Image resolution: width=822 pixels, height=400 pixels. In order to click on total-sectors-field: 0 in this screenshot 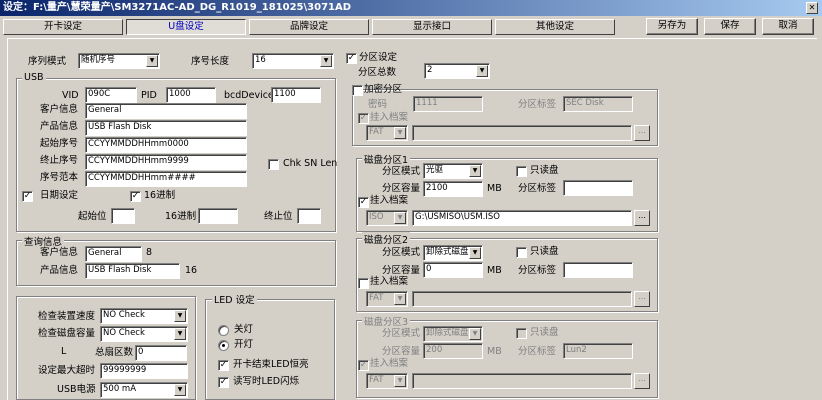, I will do `click(161, 353)`.